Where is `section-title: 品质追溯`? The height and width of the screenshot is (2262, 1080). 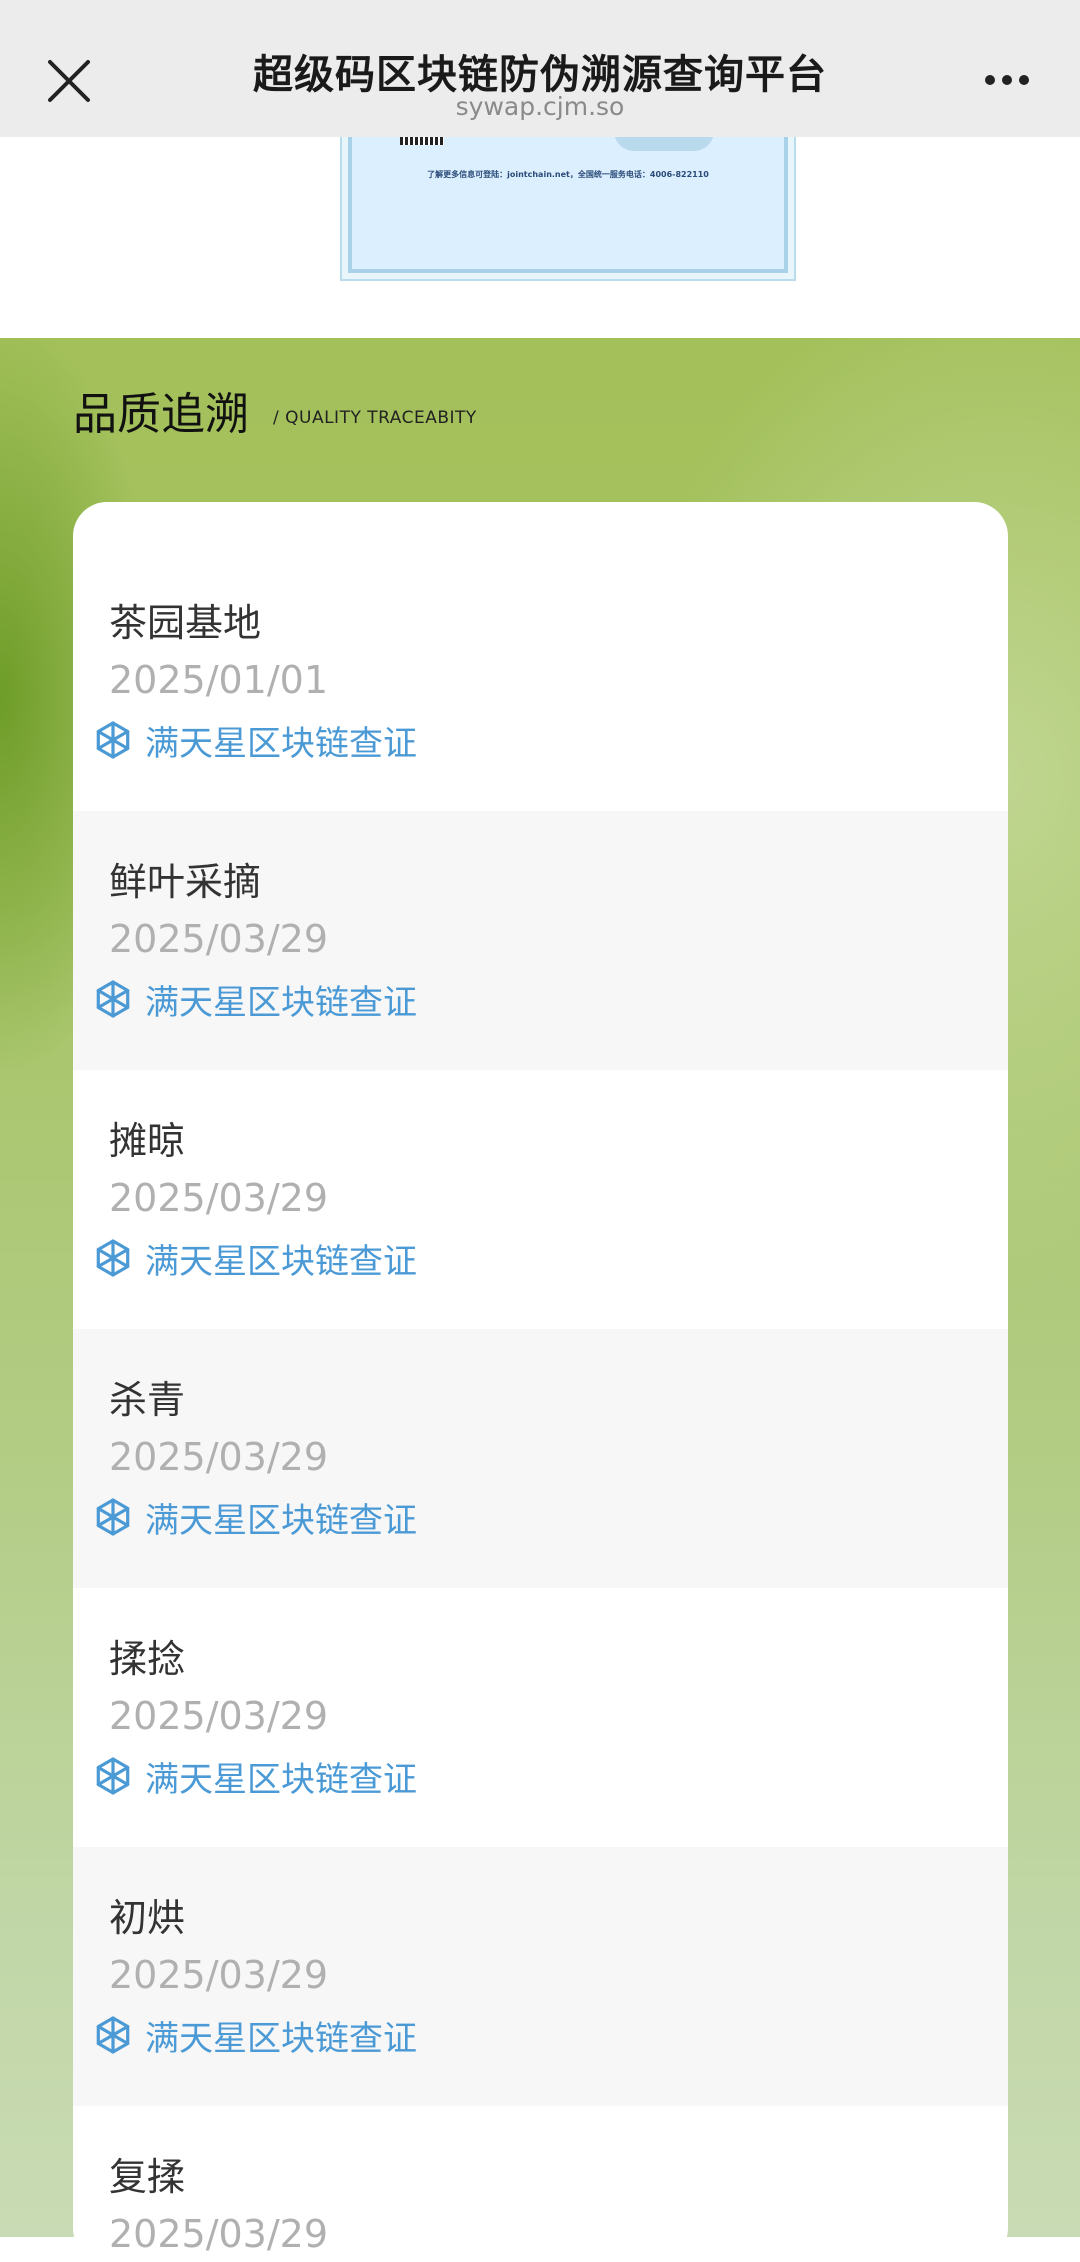
section-title: 品质追溯 is located at coordinates (161, 414).